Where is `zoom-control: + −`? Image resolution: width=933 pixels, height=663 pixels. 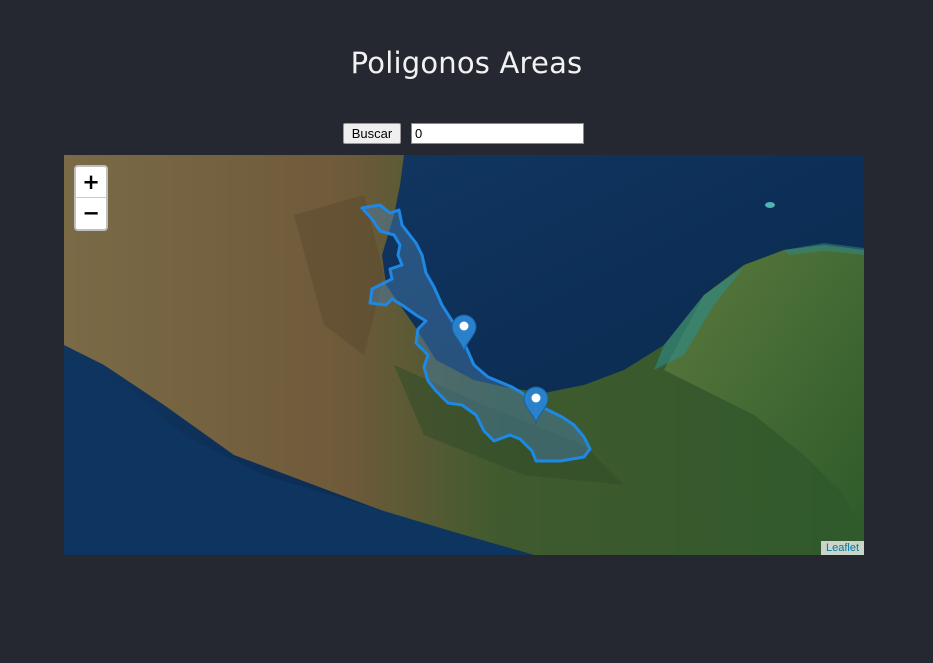
zoom-control: + − is located at coordinates (91, 198).